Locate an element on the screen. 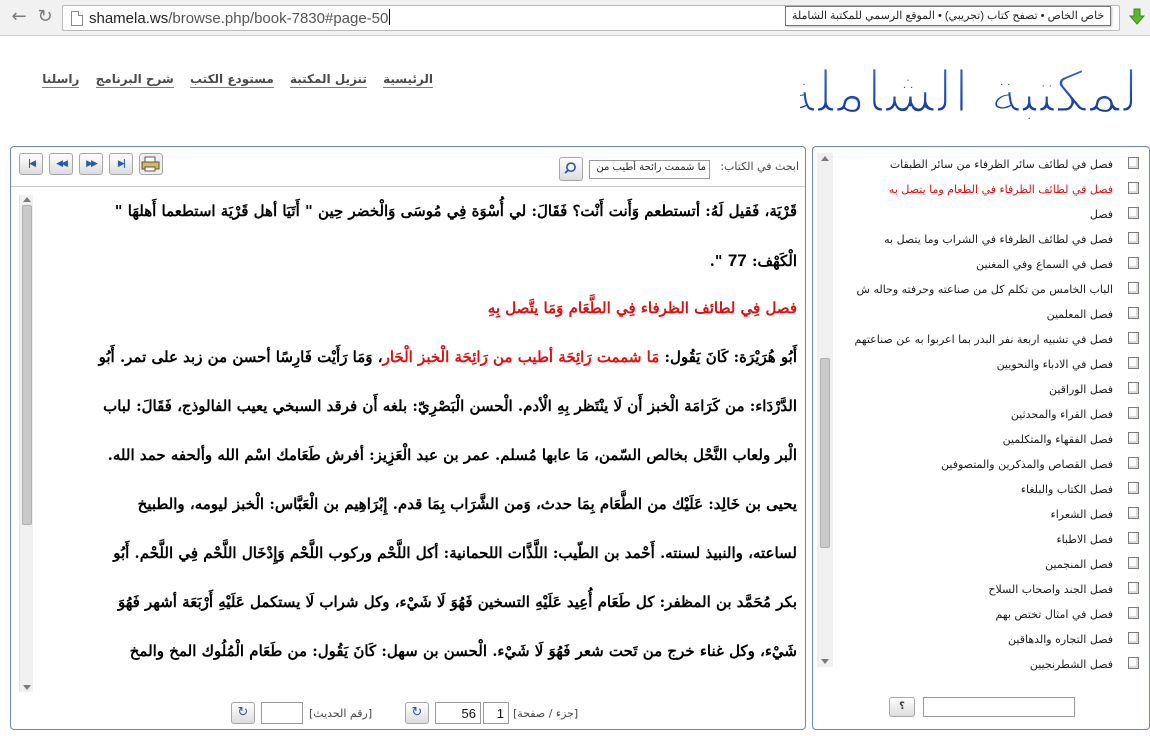 The height and width of the screenshot is (736, 1150). scroll-up-icon is located at coordinates (27, 199).